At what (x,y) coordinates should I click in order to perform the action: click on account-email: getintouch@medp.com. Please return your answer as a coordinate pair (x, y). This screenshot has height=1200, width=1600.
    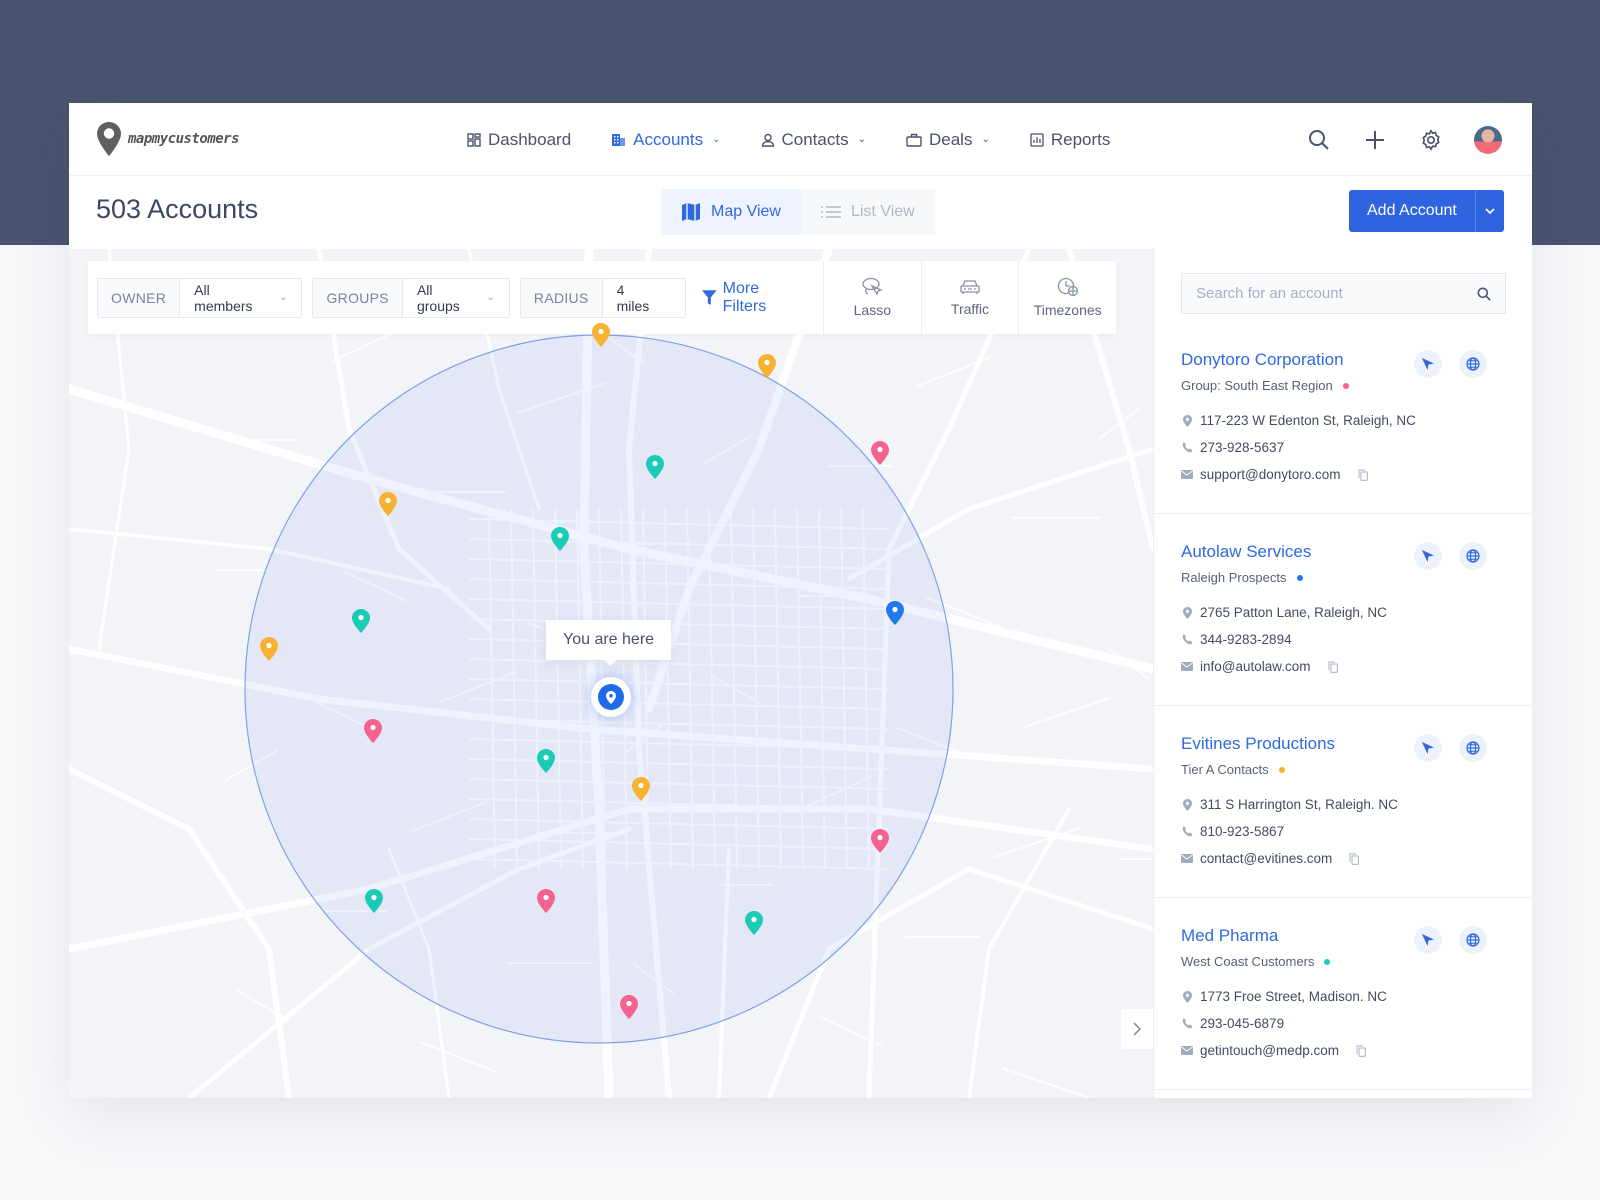
    Looking at the image, I should click on (1269, 1050).